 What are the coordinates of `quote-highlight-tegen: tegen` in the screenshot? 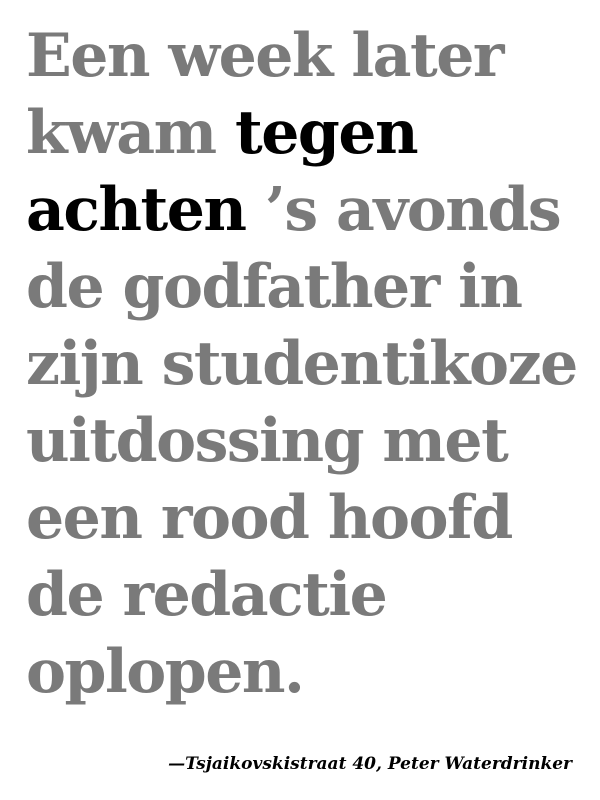 It's located at (326, 133).